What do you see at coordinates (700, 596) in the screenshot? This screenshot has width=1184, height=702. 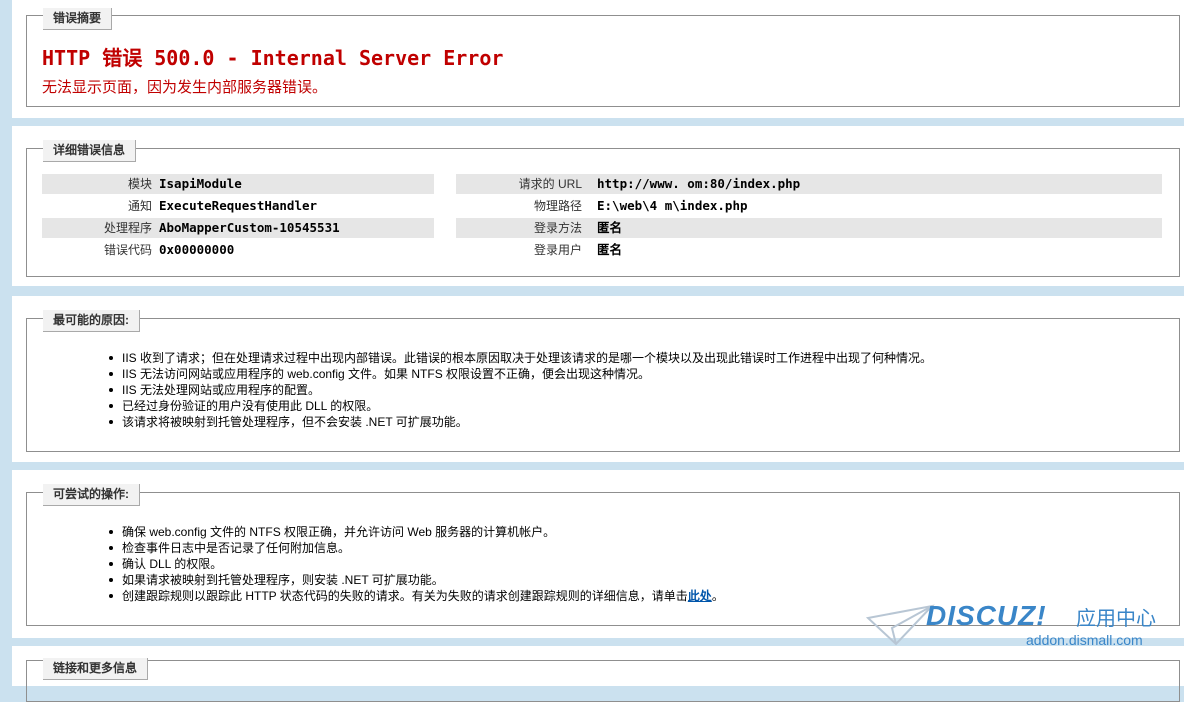 I see `here-link: 此处` at bounding box center [700, 596].